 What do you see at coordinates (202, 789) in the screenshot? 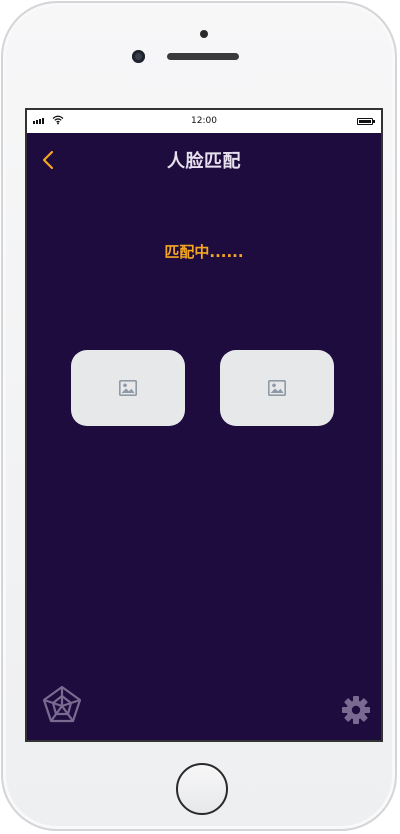
I see `home-button` at bounding box center [202, 789].